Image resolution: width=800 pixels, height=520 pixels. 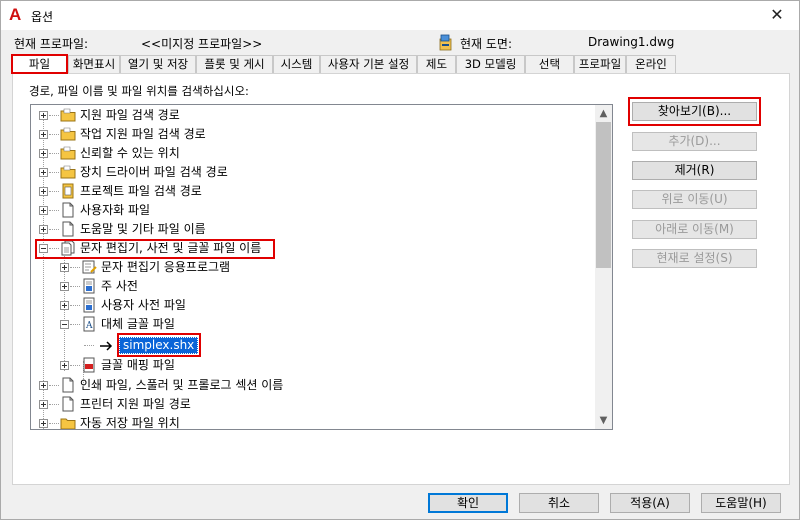 What do you see at coordinates (158, 64) in the screenshot?
I see `tab-open-save: 열기 및 저장` at bounding box center [158, 64].